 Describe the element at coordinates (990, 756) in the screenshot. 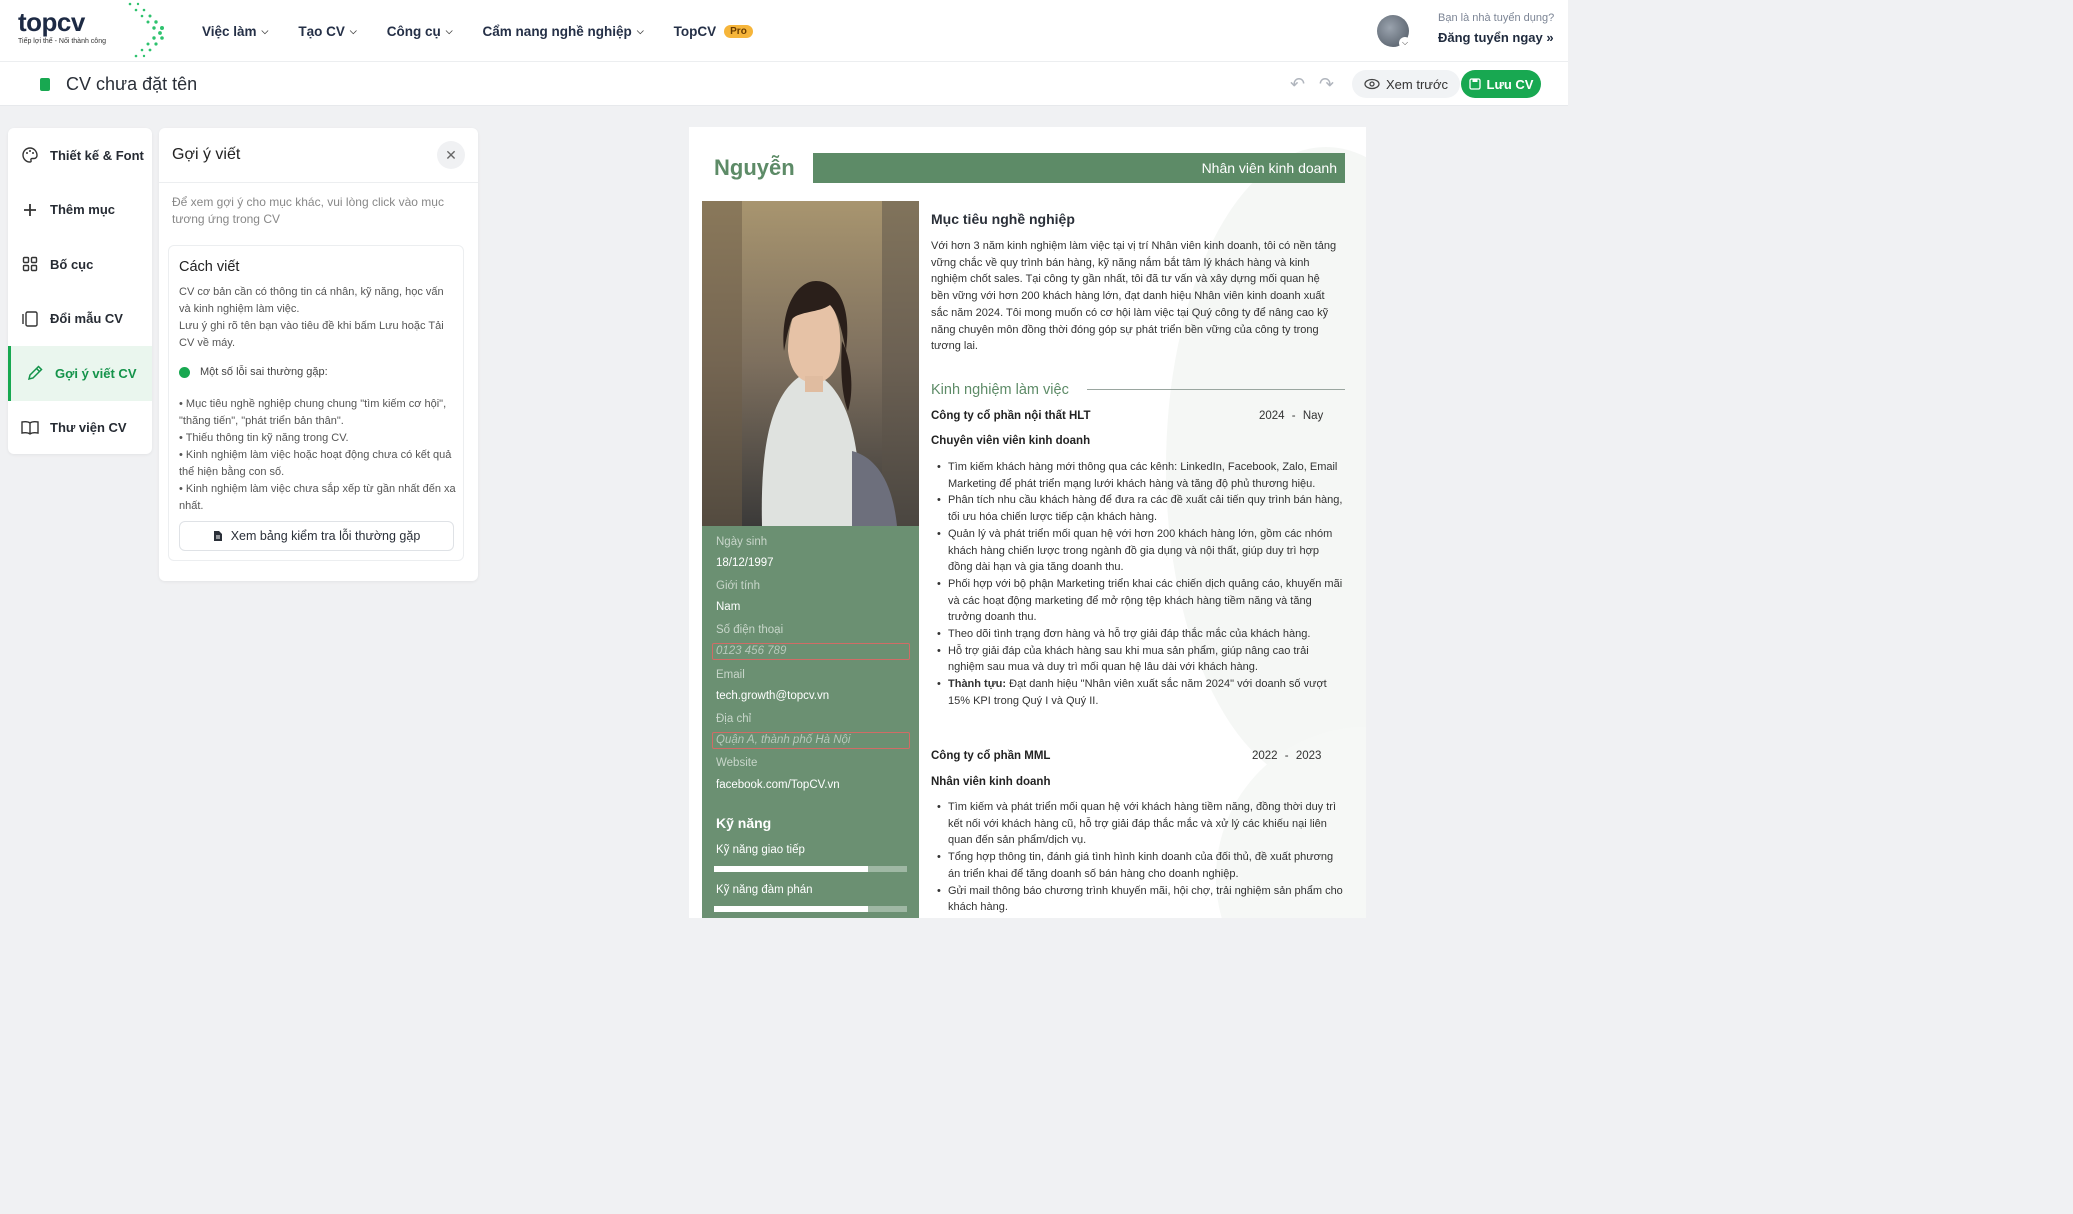

I see `job-company: Công ty cổ phần MML` at that location.